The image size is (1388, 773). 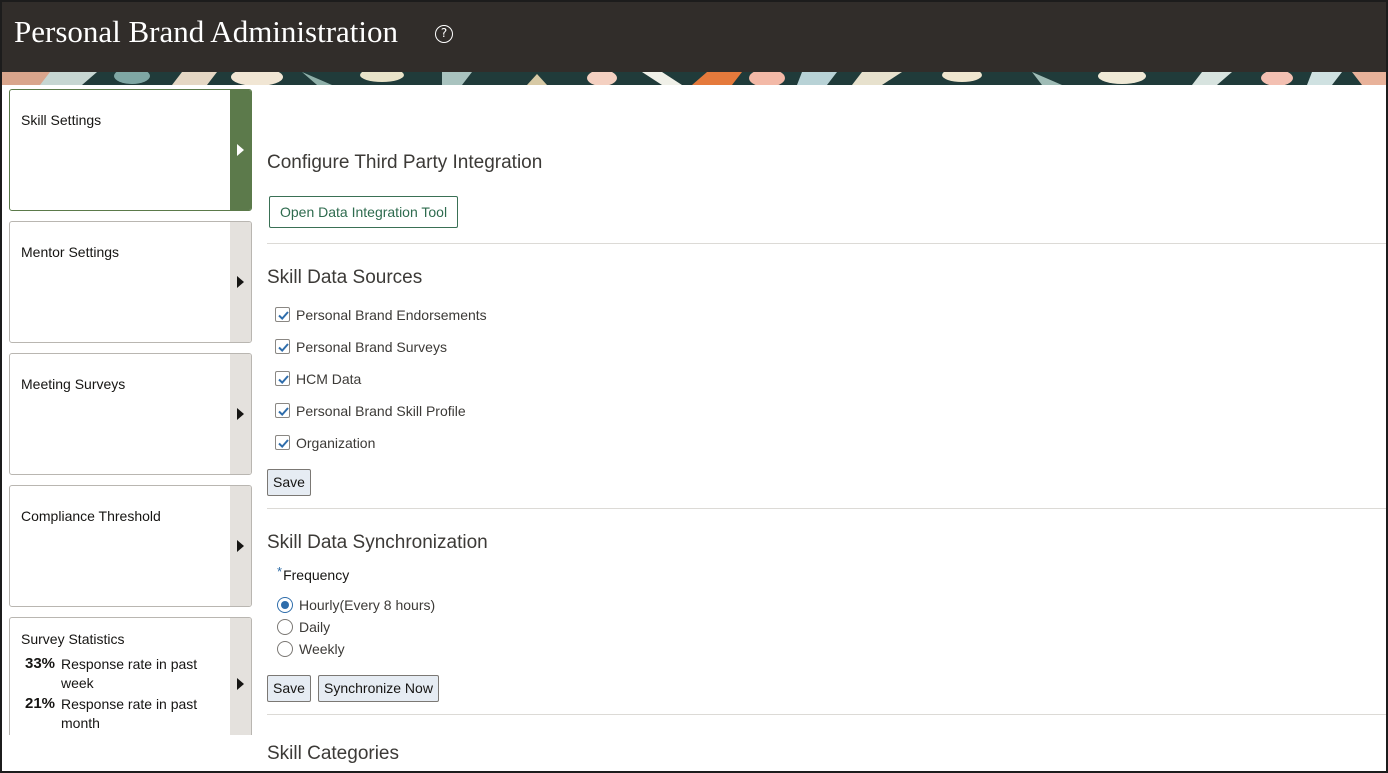 What do you see at coordinates (367, 605) in the screenshot?
I see `radio-label: Hourly(Every 8 hours)` at bounding box center [367, 605].